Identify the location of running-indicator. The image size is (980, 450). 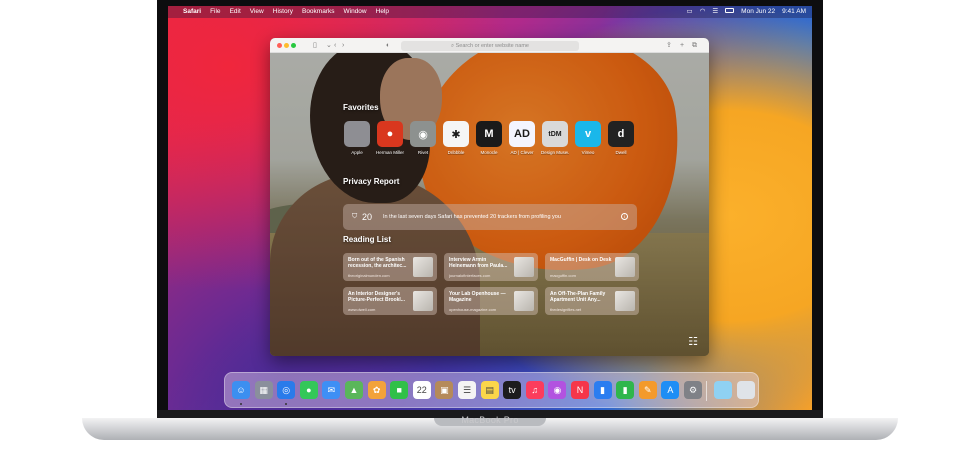
(286, 404).